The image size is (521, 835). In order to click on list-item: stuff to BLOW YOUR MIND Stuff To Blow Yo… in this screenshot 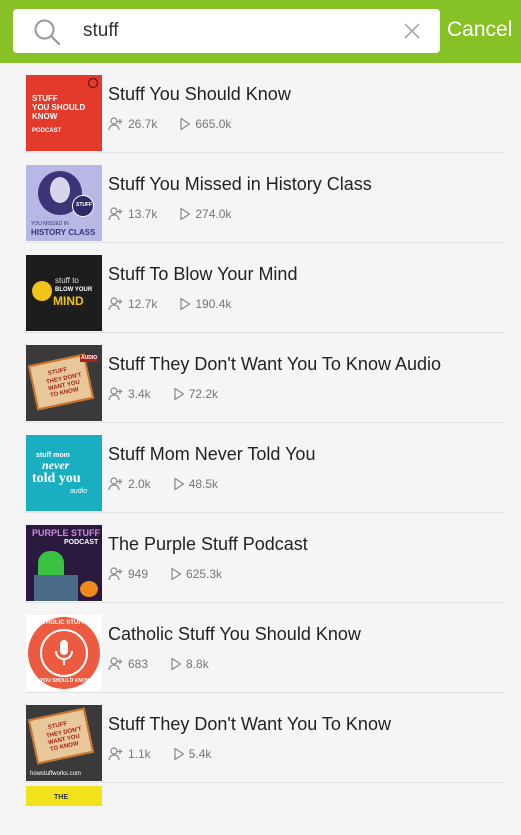, I will do `click(260, 288)`.